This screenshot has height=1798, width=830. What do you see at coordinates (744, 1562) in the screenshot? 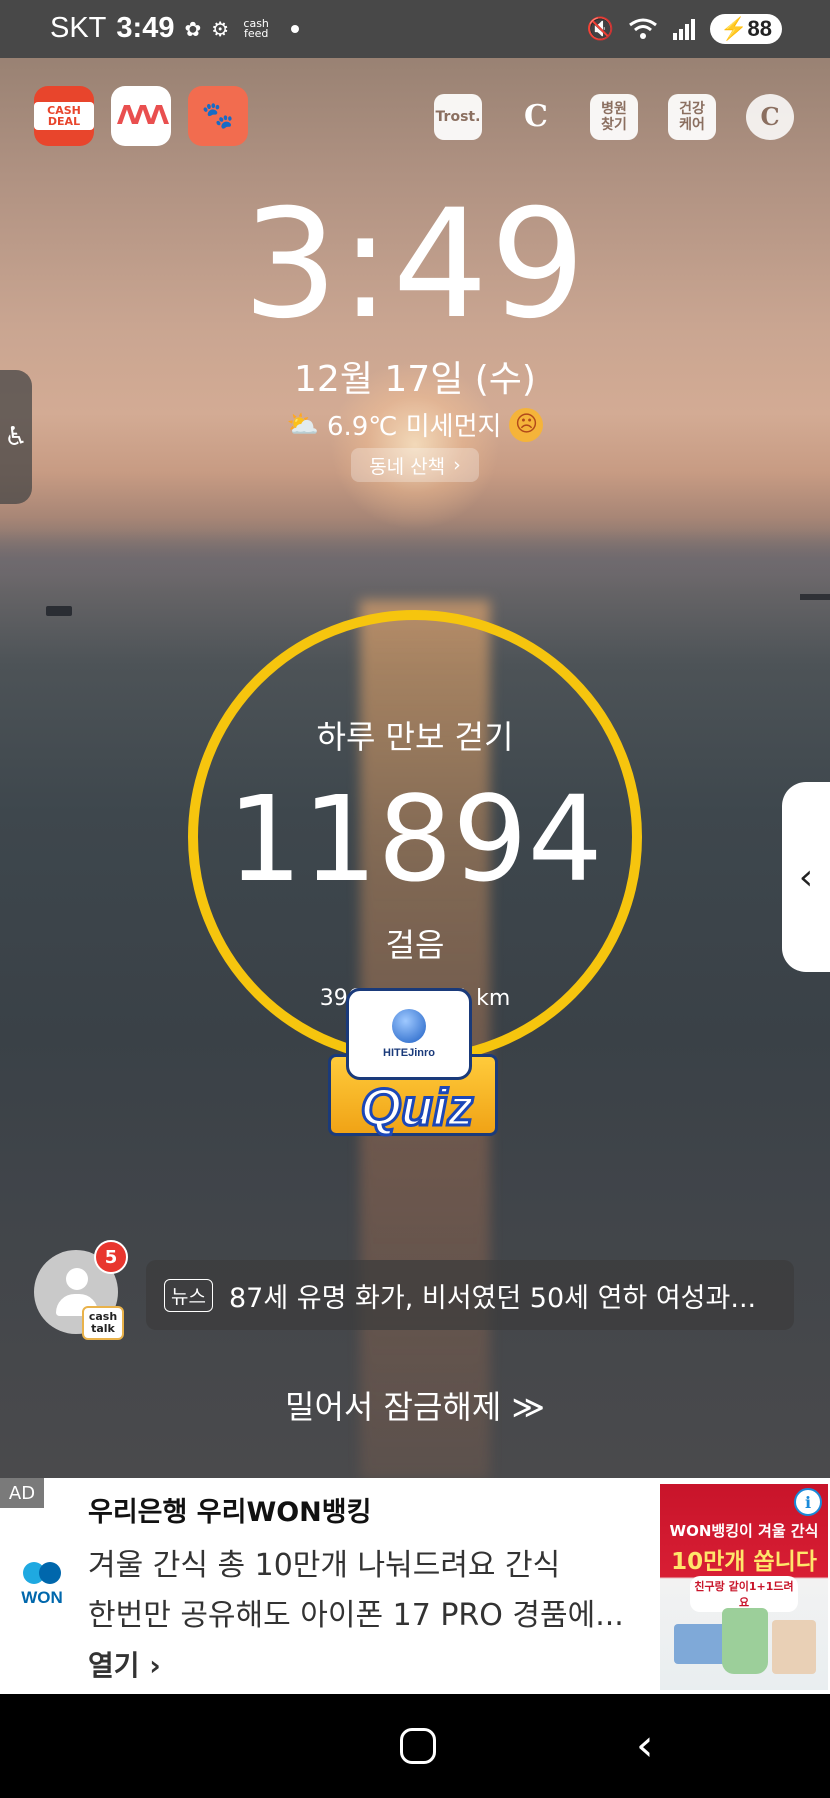
I see `ad-image-text-2: 10만개 쏩니다` at bounding box center [744, 1562].